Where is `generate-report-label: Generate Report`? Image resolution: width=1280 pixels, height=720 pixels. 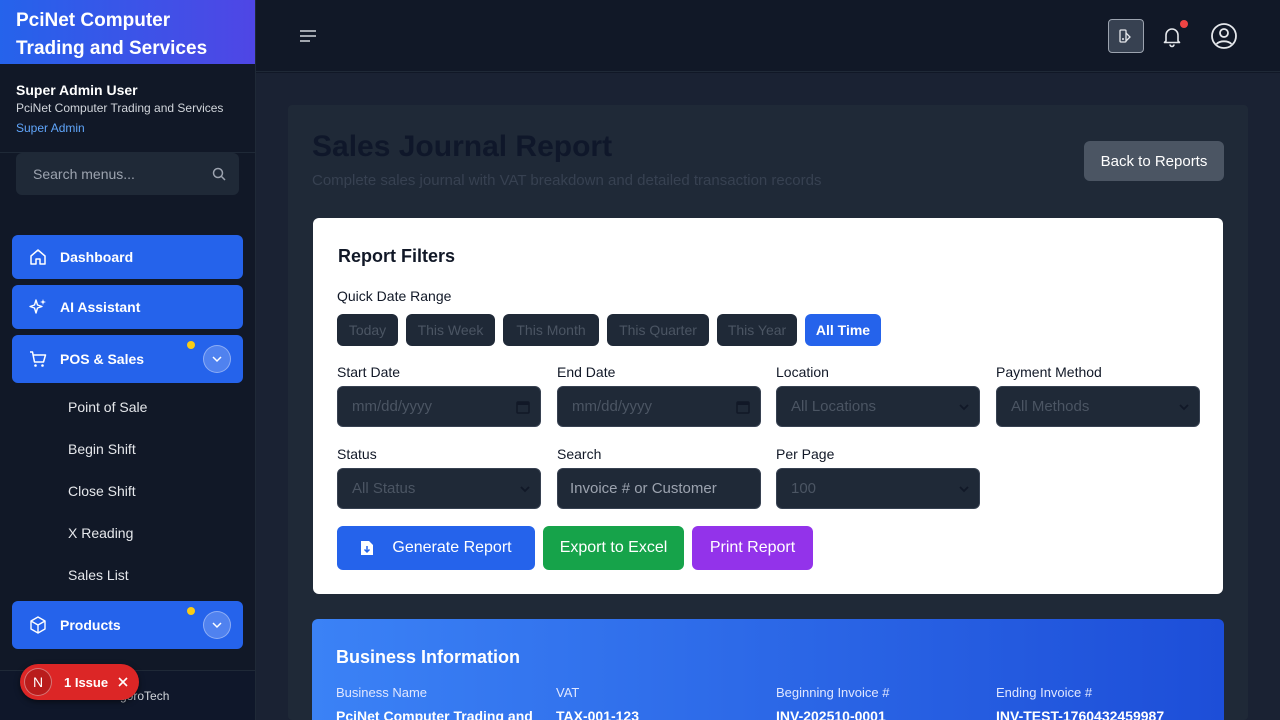
generate-report-label: Generate Report is located at coordinates (452, 547).